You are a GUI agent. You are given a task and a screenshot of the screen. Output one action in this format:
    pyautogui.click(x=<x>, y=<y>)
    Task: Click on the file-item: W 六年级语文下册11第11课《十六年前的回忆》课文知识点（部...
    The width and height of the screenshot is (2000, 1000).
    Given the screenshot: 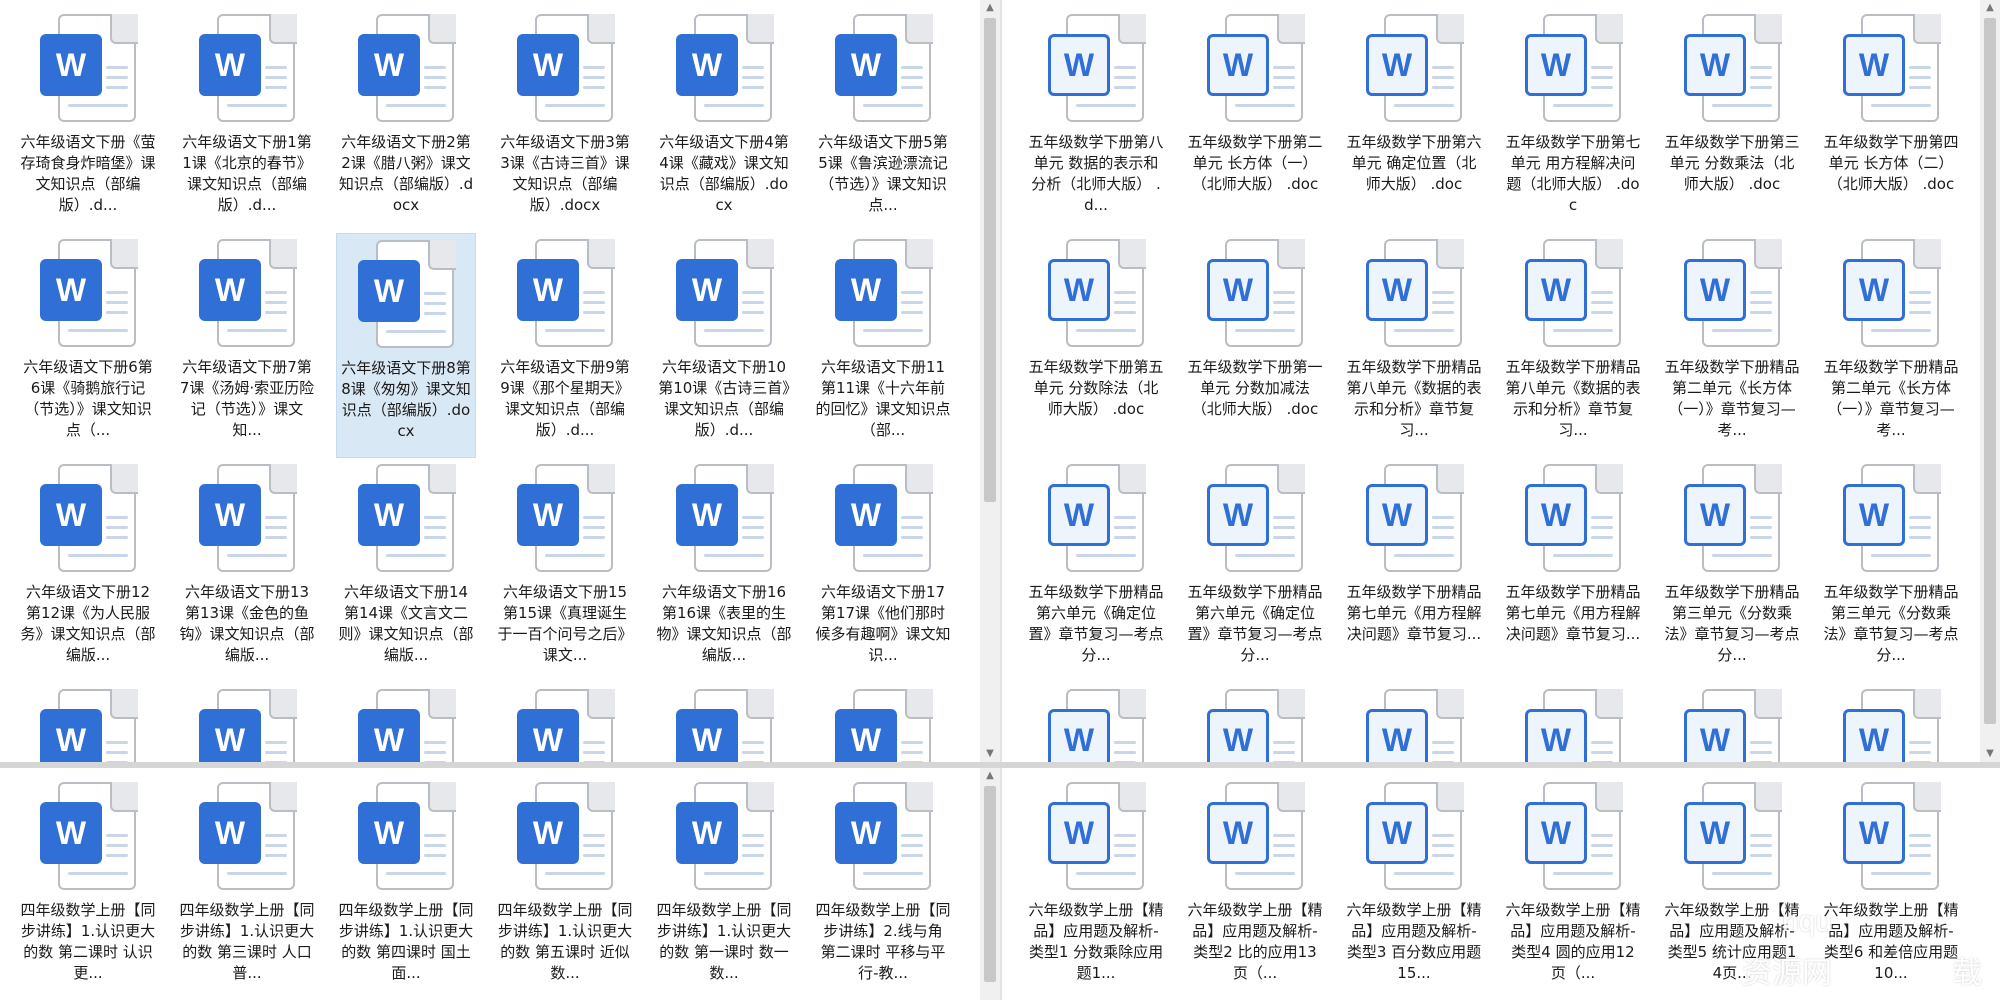 What is the action you would take?
    pyautogui.click(x=883, y=345)
    